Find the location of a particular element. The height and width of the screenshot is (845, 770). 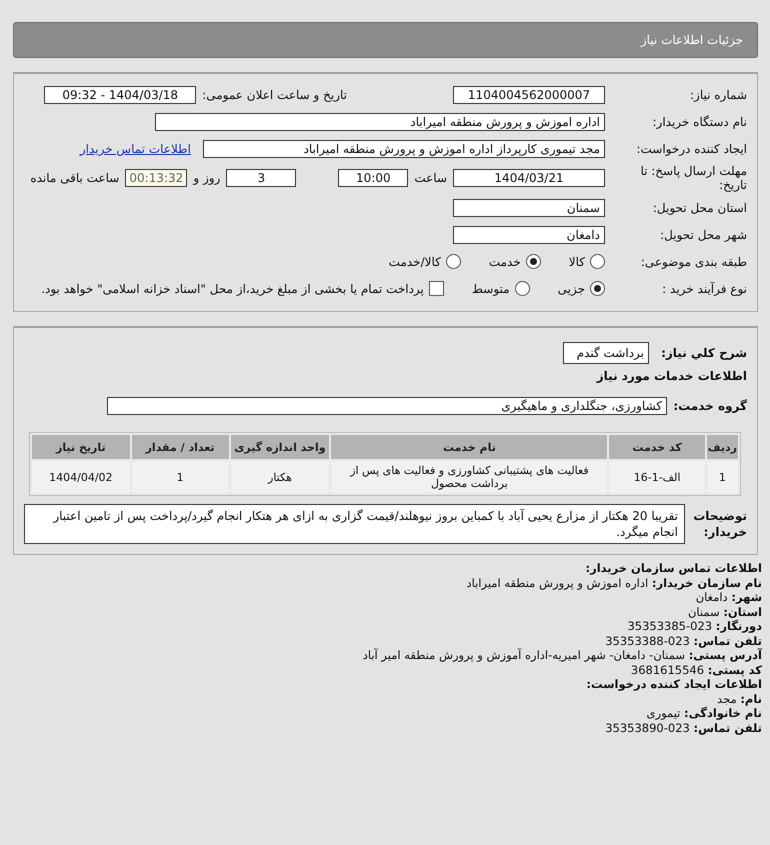

date-field: 1404/03/21 is located at coordinates (529, 178).